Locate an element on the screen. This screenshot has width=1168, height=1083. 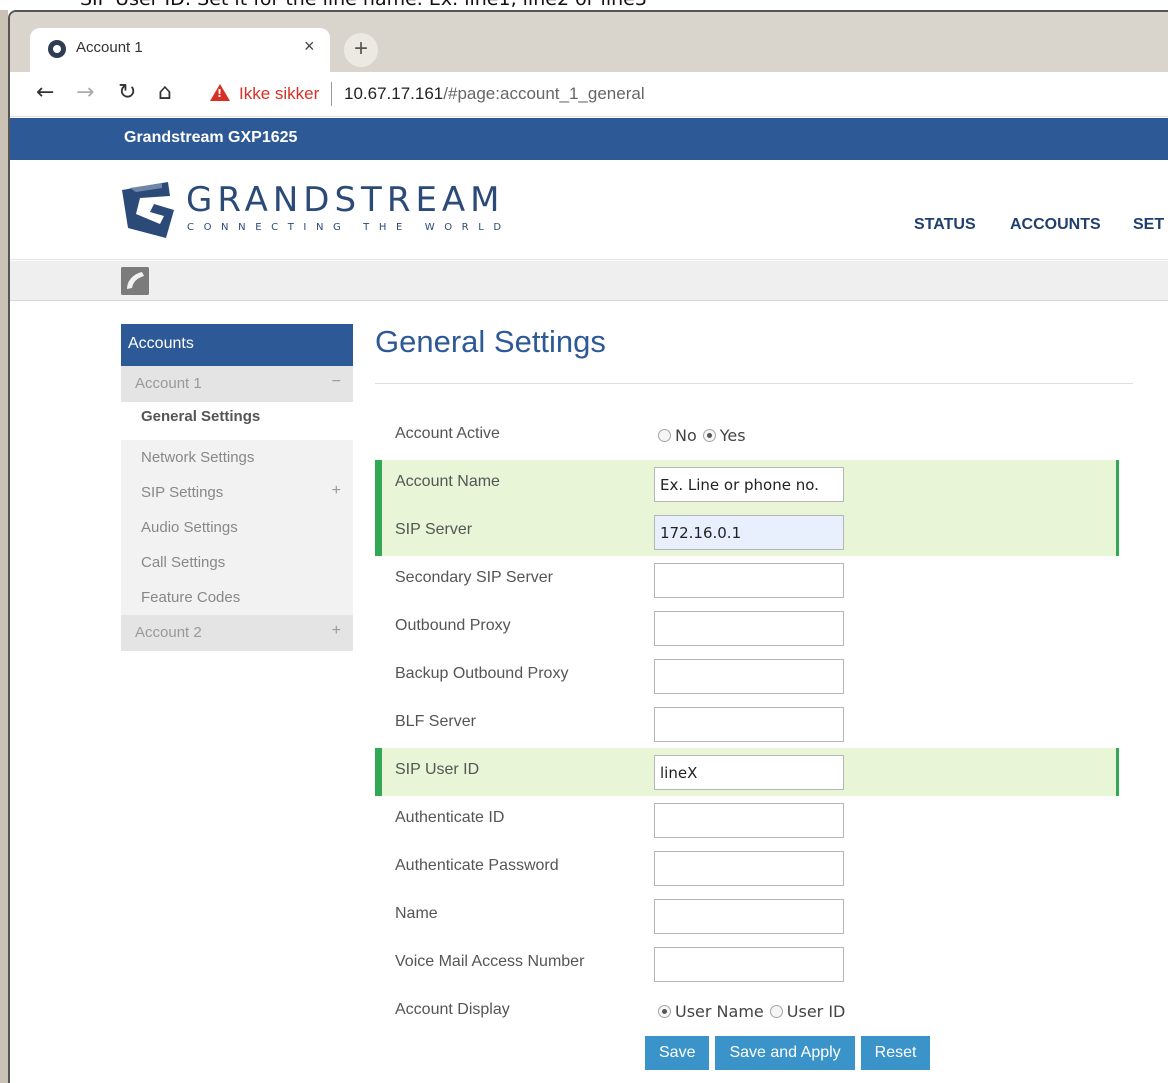
voice-mail-access-number-input is located at coordinates (749, 964).